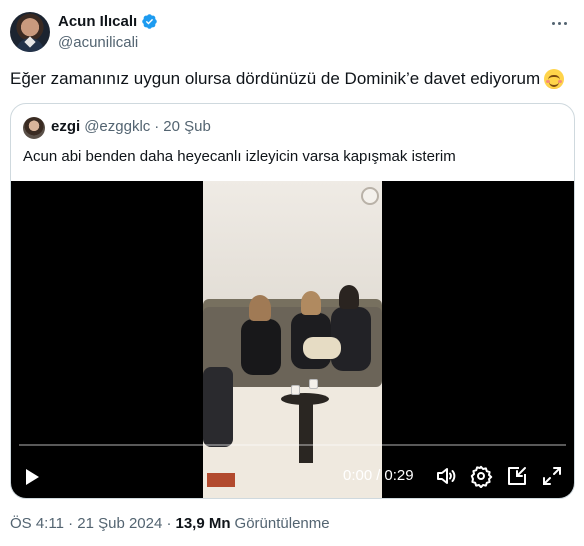  I want to click on video-progress-bar, so click(292, 445).